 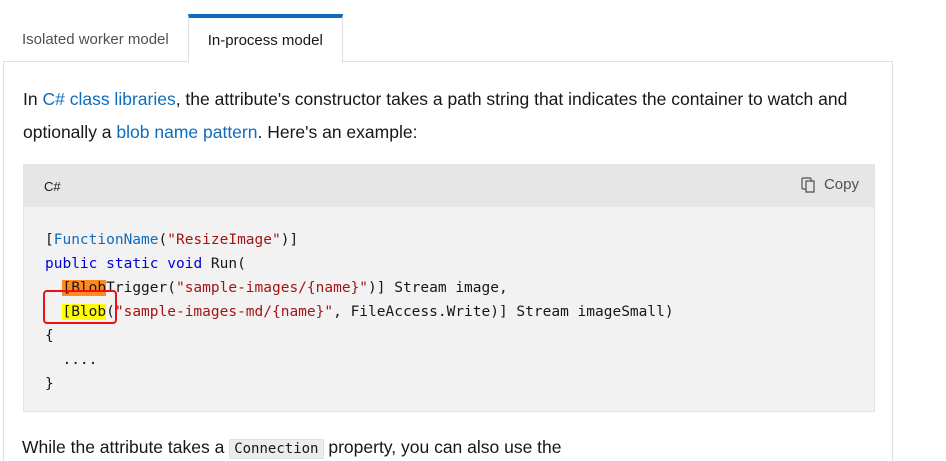 What do you see at coordinates (289, 240) in the screenshot?
I see `code-token: )]` at bounding box center [289, 240].